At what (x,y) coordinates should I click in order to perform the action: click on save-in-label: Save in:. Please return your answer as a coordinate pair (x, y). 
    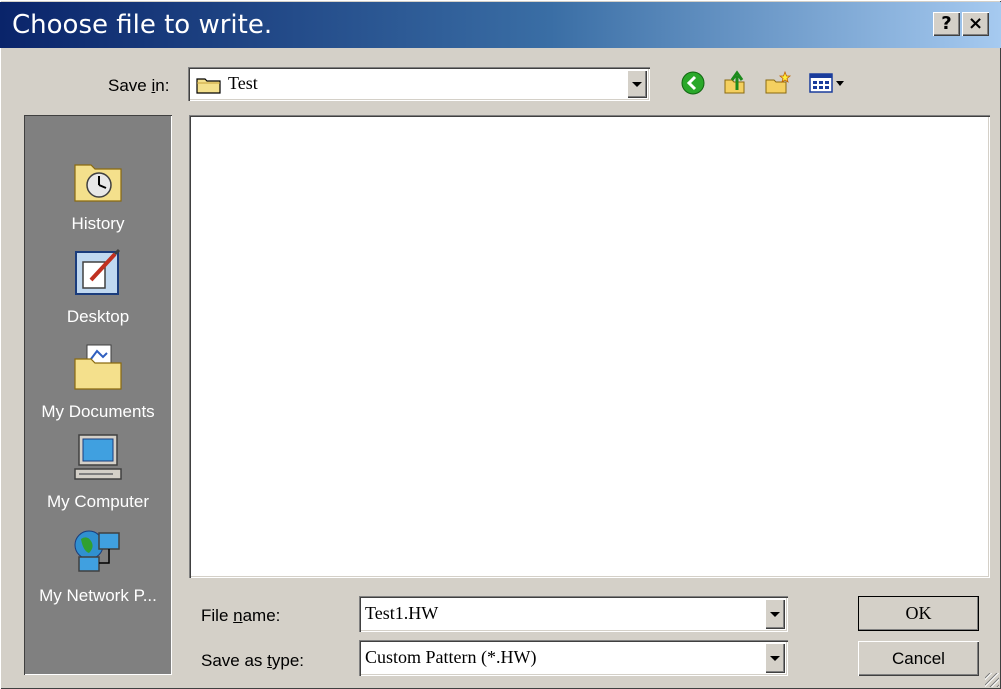
    Looking at the image, I should click on (139, 85).